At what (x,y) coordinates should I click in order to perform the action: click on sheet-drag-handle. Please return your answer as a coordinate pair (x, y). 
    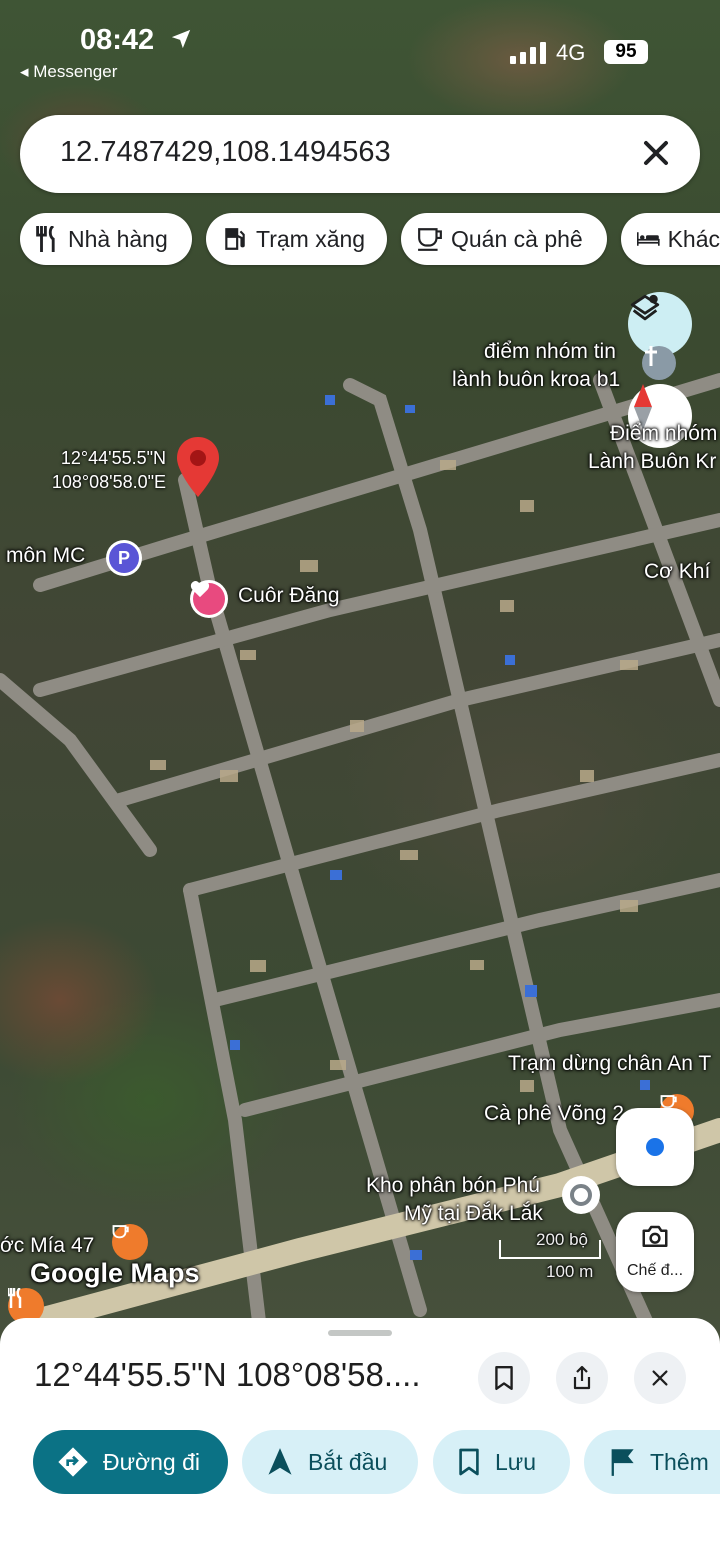
    Looking at the image, I should click on (360, 1333).